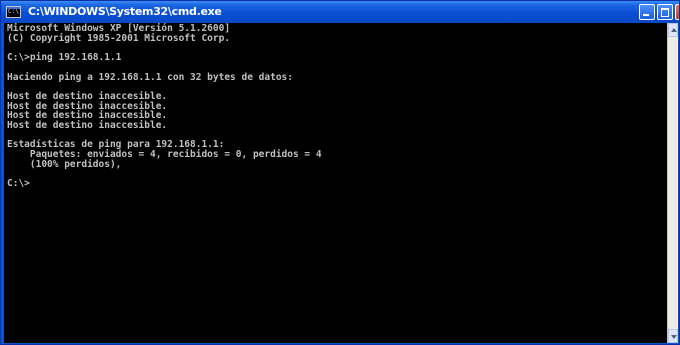 Image resolution: width=680 pixels, height=345 pixels. What do you see at coordinates (125, 11) in the screenshot?
I see `window-title: C:\WINDOWS\System32\cmd.exe` at bounding box center [125, 11].